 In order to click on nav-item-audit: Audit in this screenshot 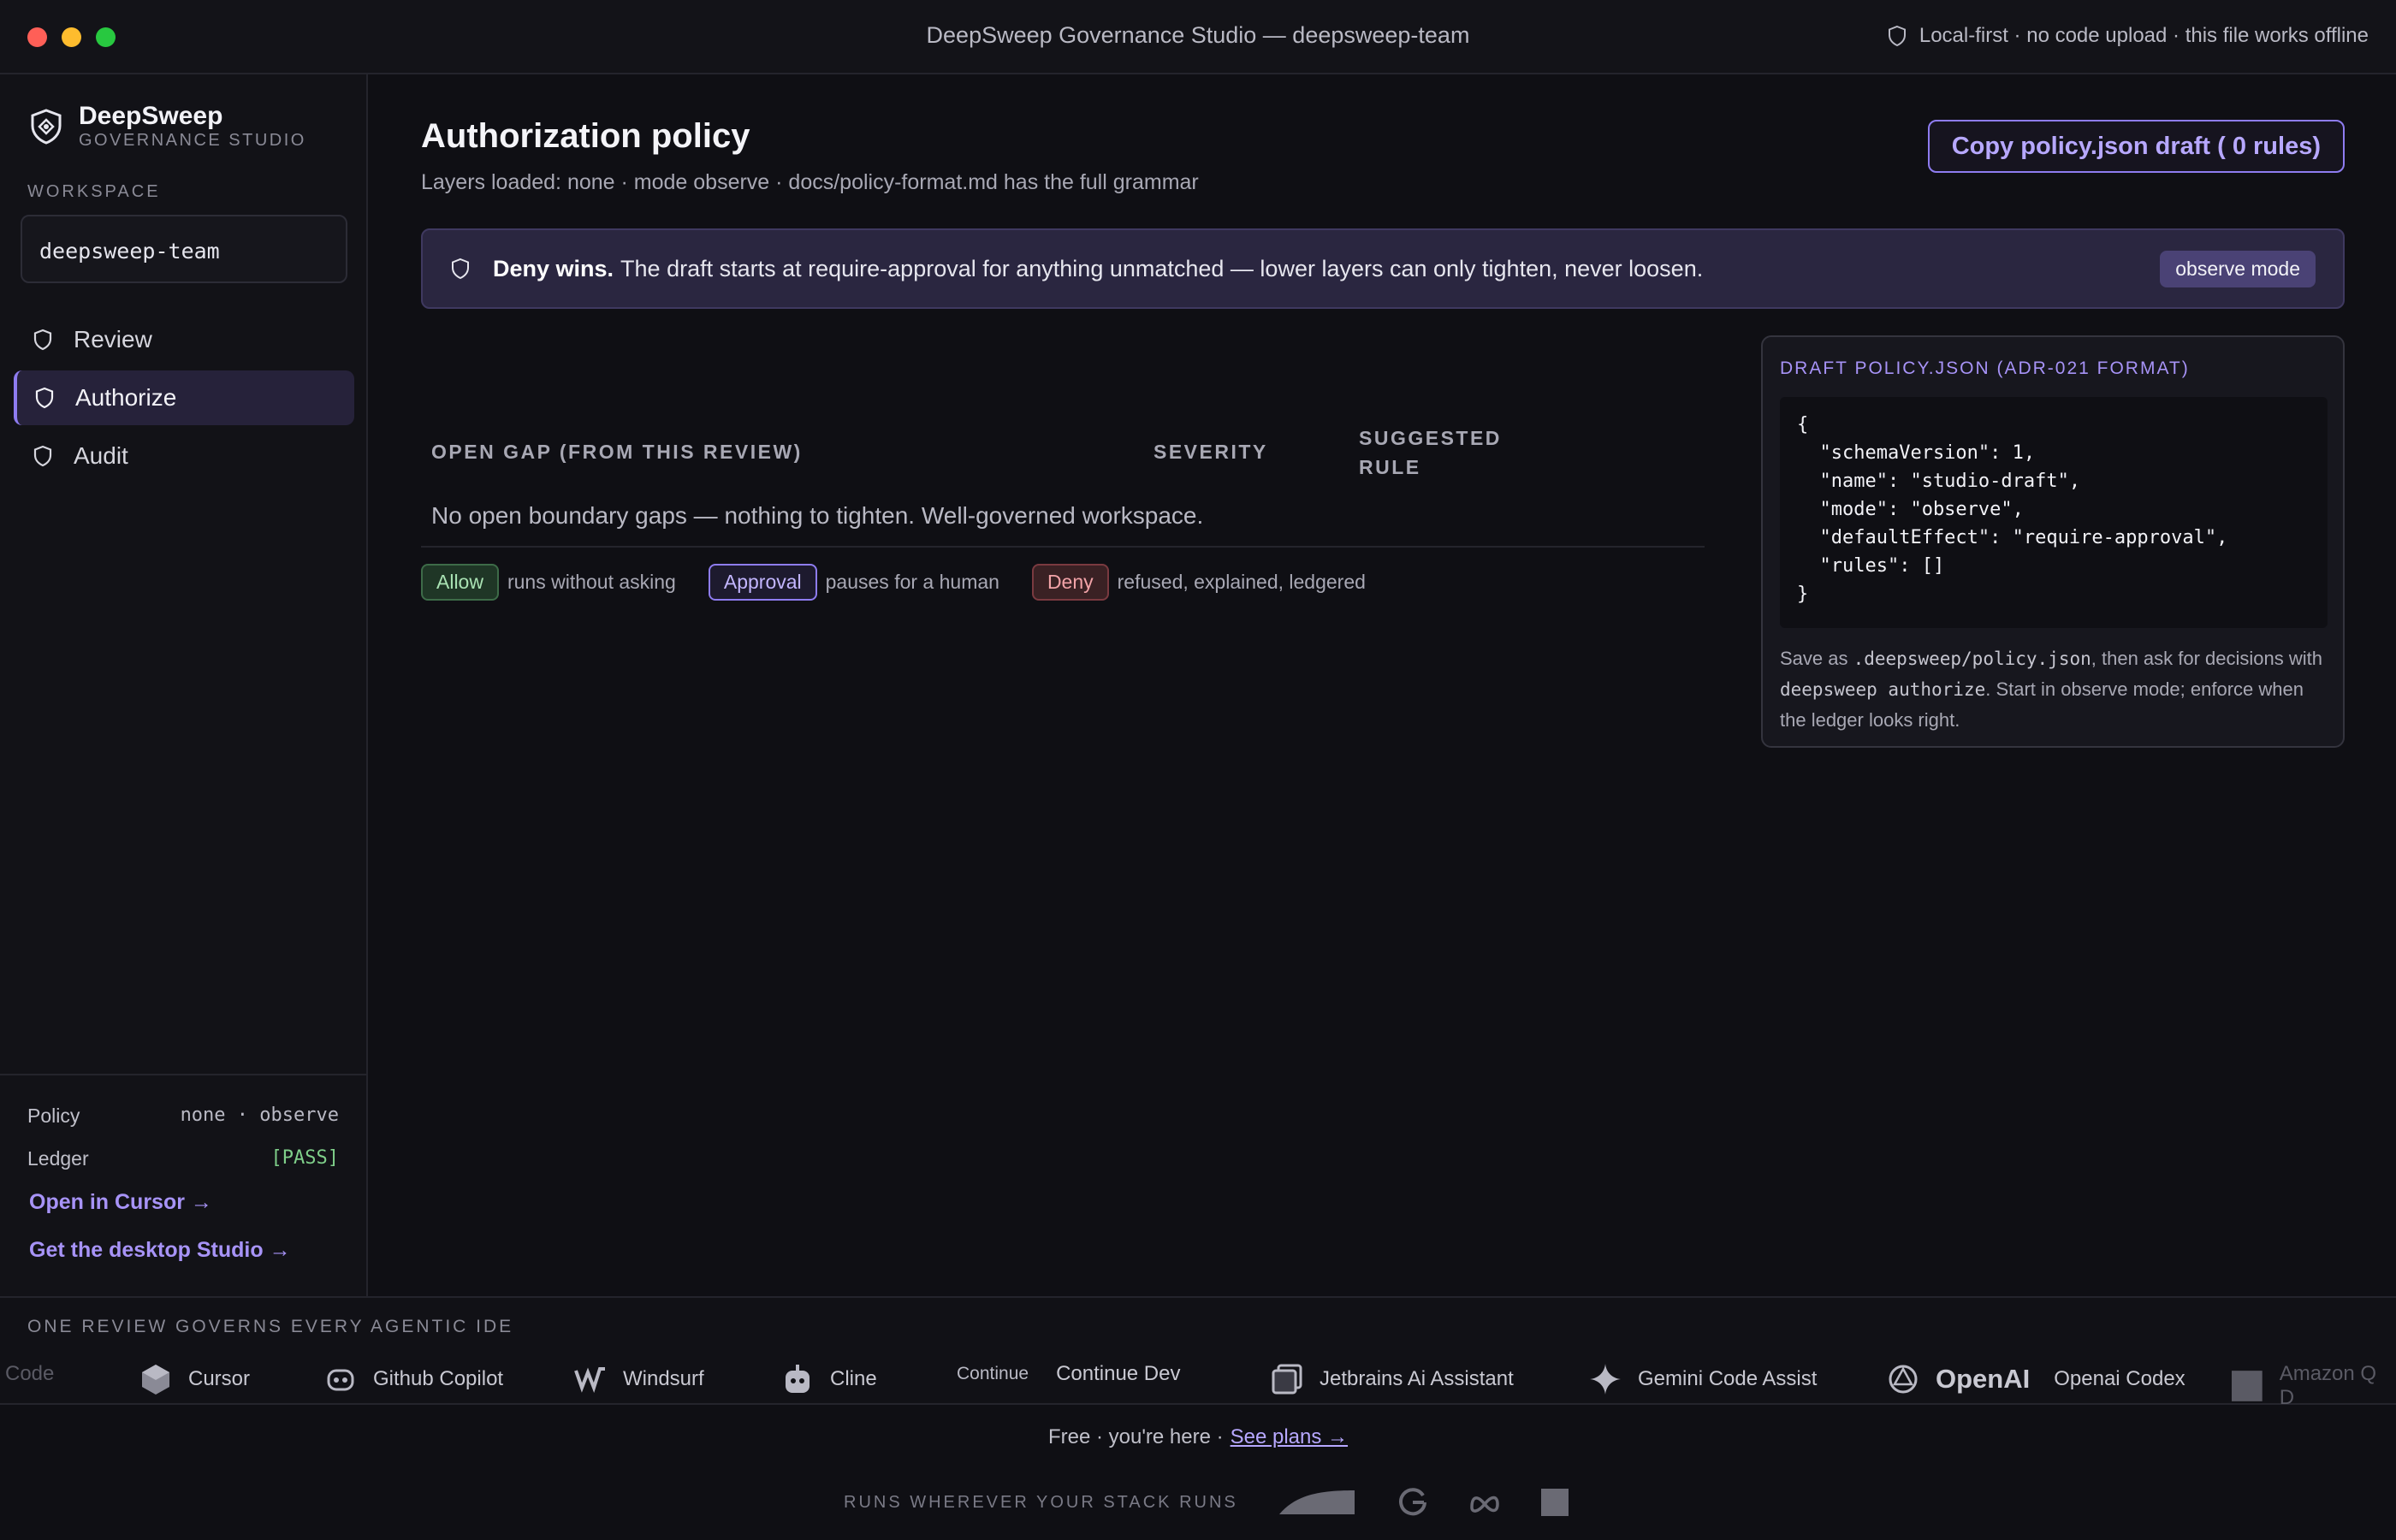, I will do `click(184, 456)`.